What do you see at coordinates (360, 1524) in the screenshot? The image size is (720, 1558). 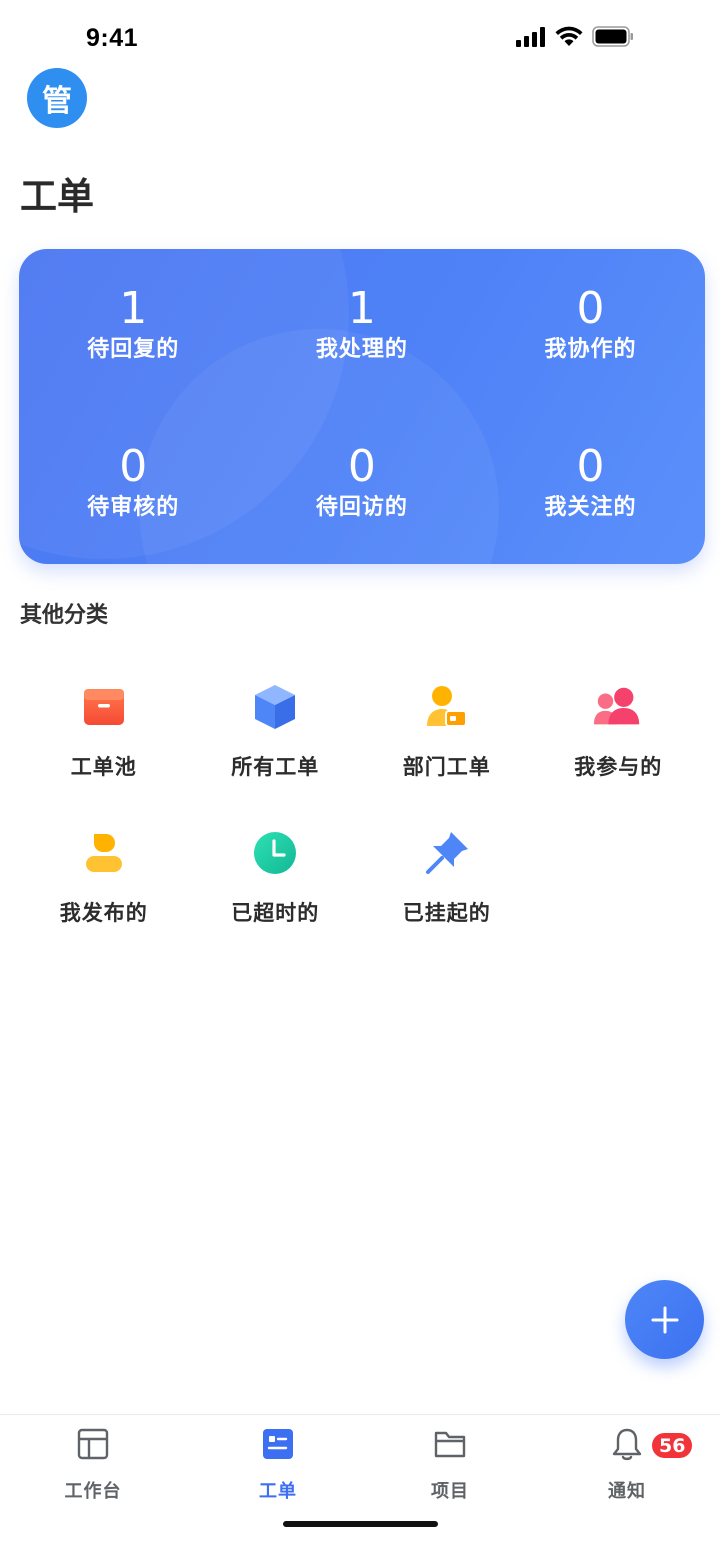 I see `home-indicator` at bounding box center [360, 1524].